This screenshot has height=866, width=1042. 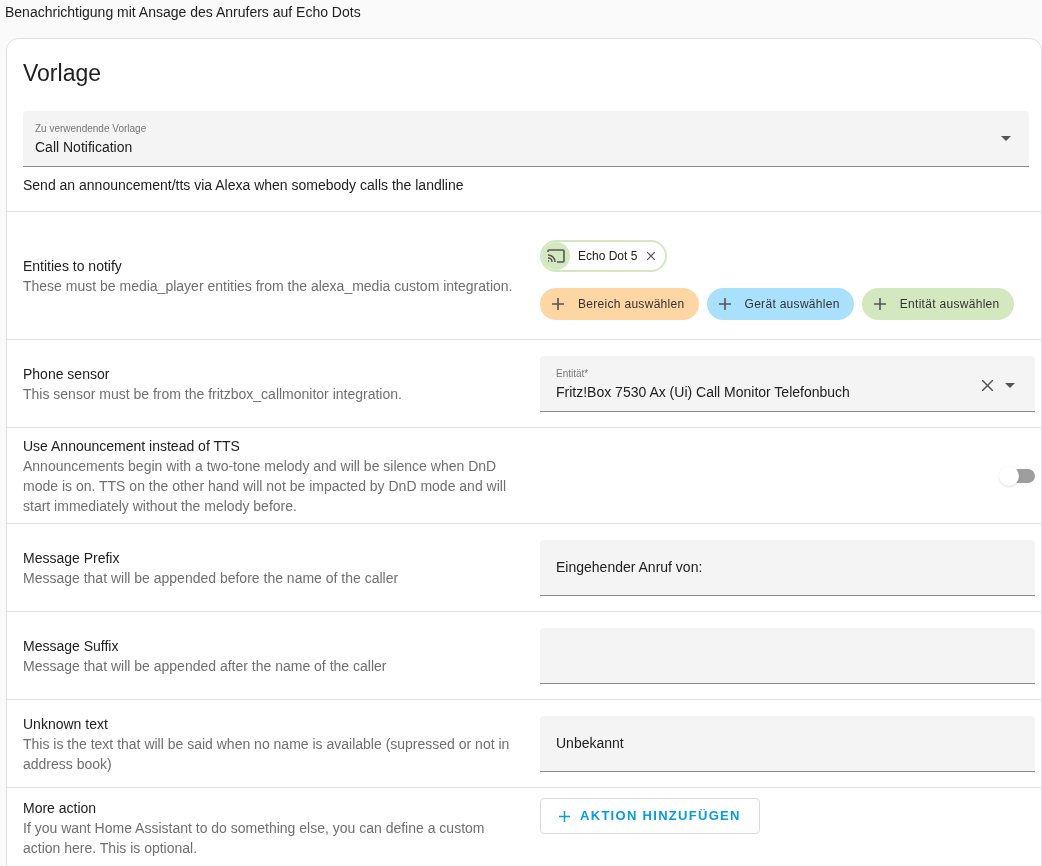 I want to click on text-field: Unbekannt, so click(x=787, y=743).